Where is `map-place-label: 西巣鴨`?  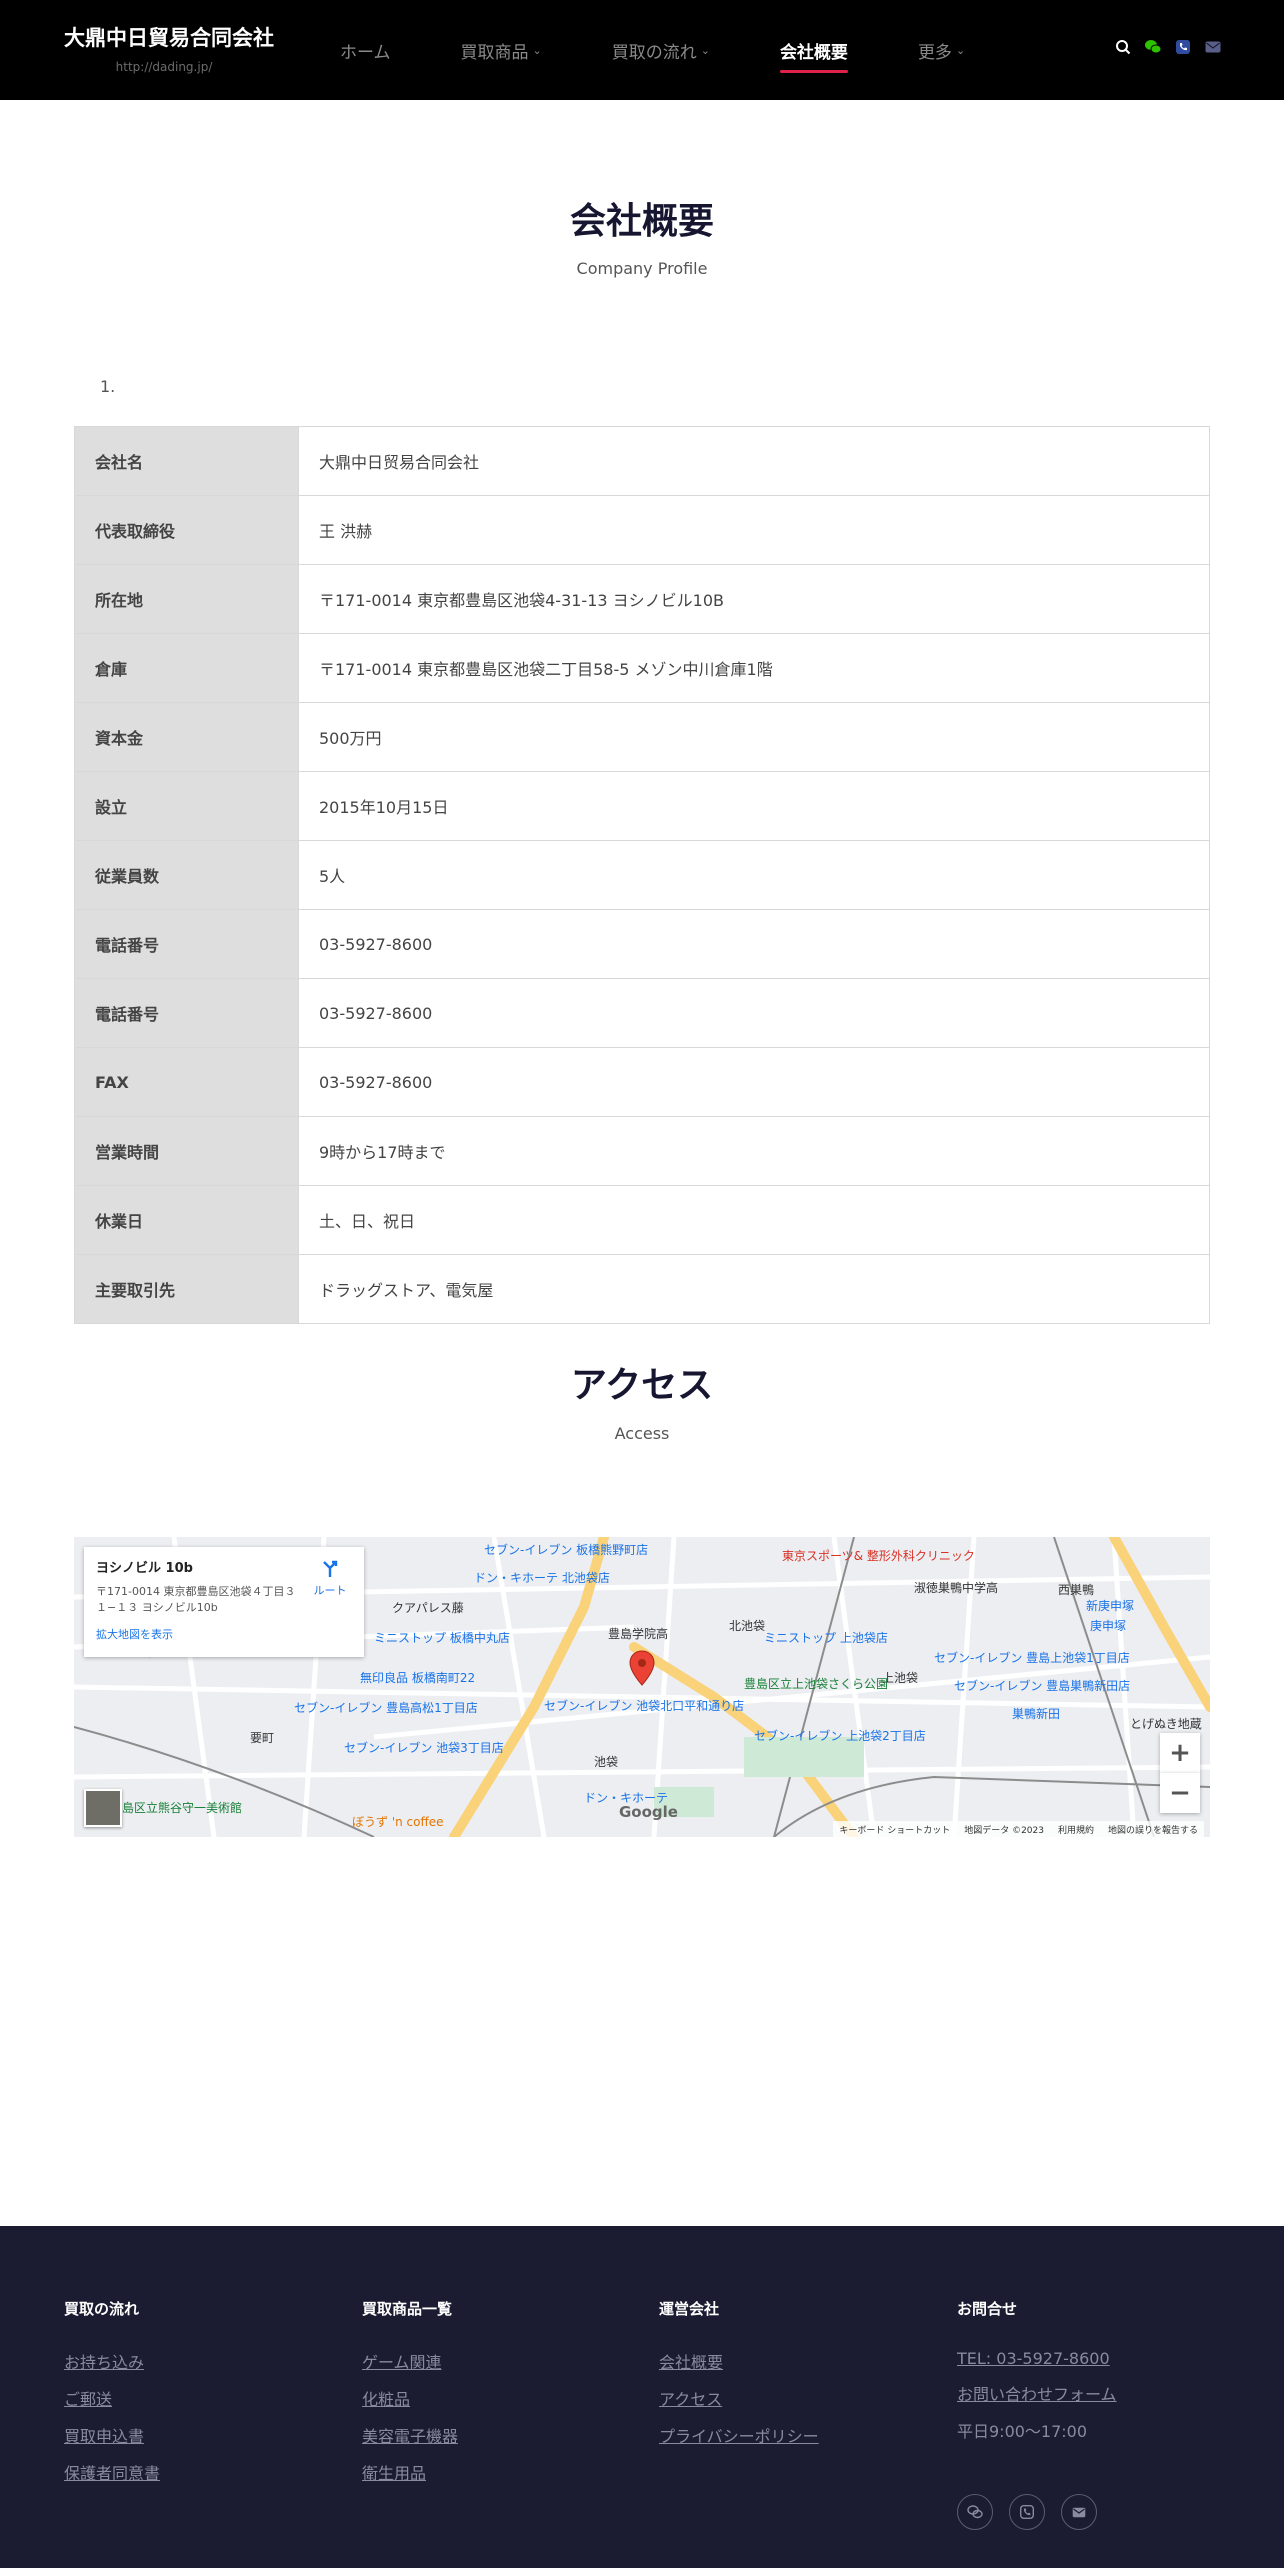
map-place-label: 西巣鴨 is located at coordinates (1076, 1589).